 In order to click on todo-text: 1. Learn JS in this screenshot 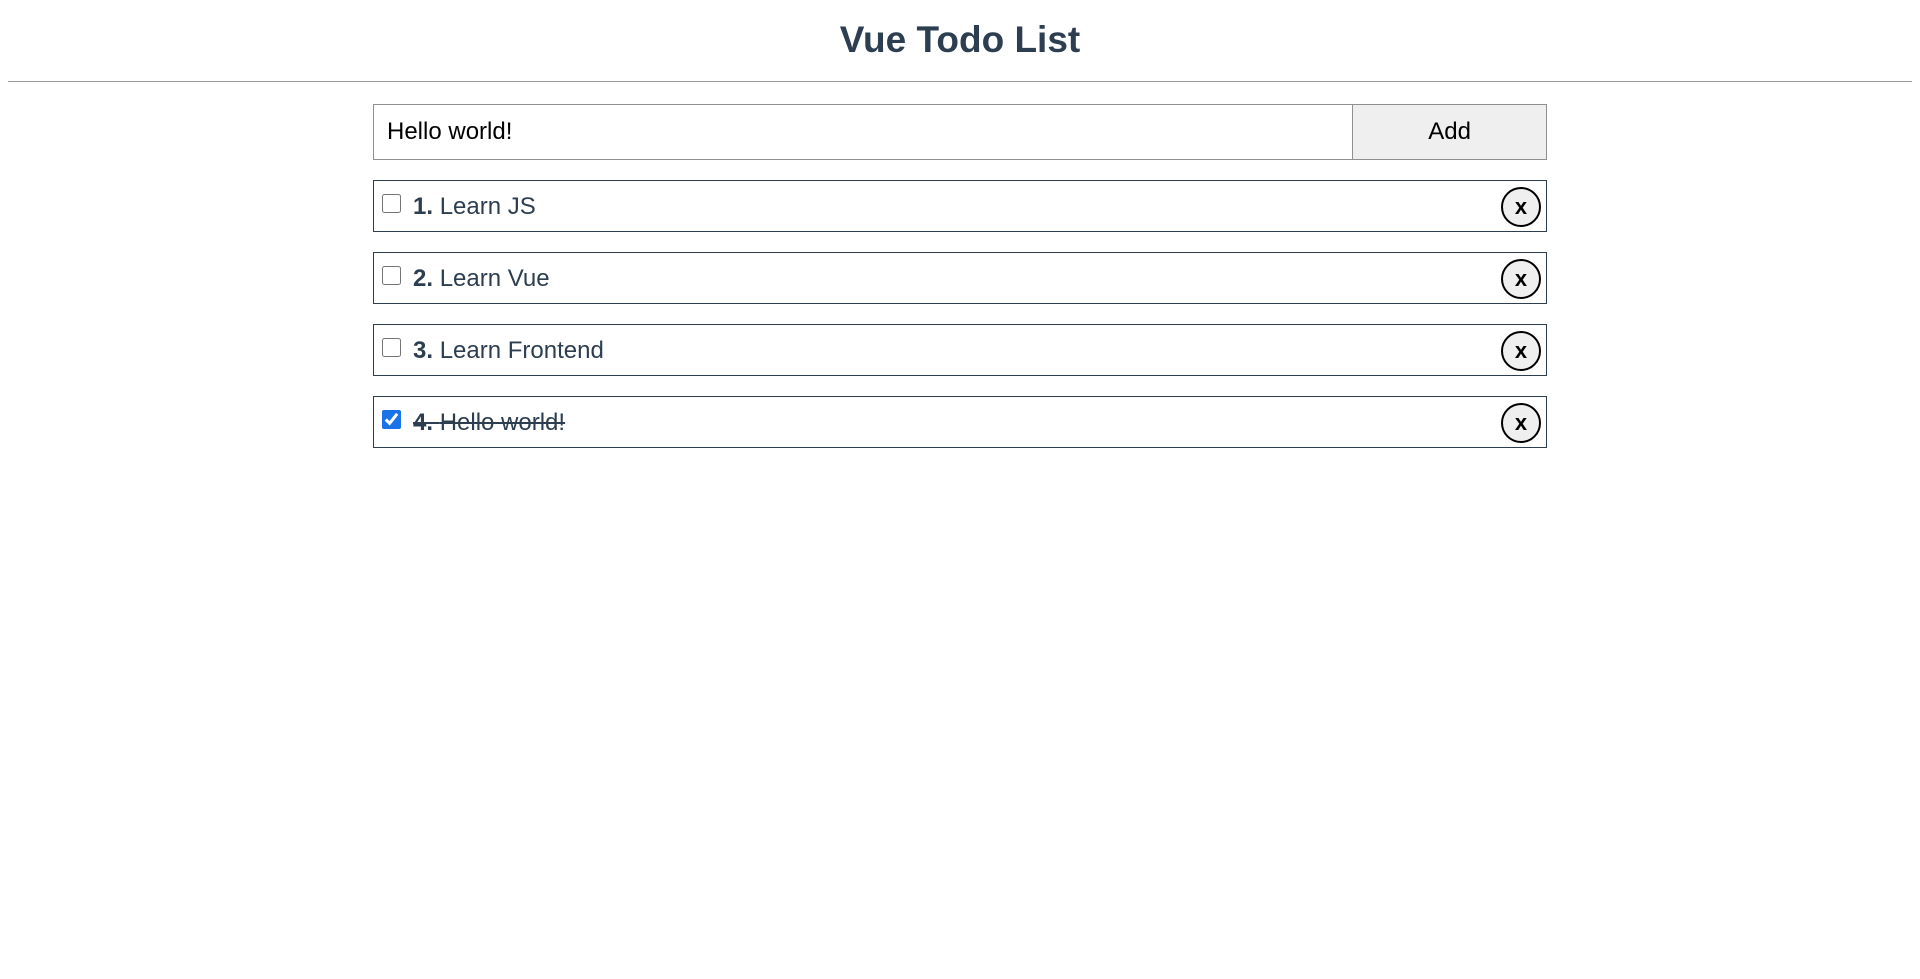, I will do `click(474, 207)`.